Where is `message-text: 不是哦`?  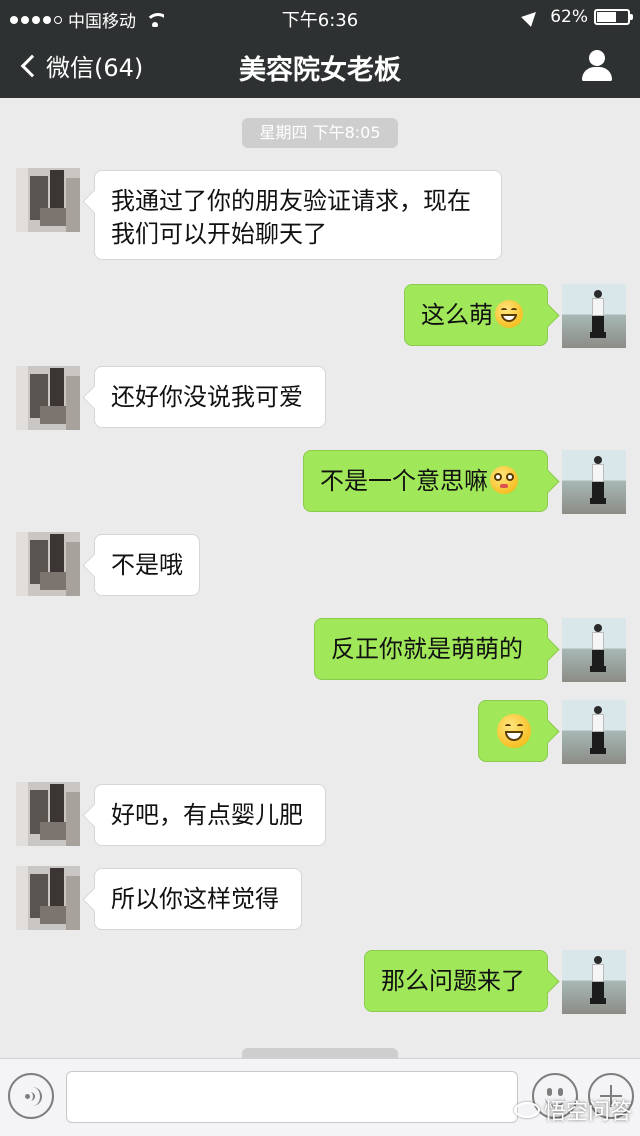
message-text: 不是哦 is located at coordinates (147, 565).